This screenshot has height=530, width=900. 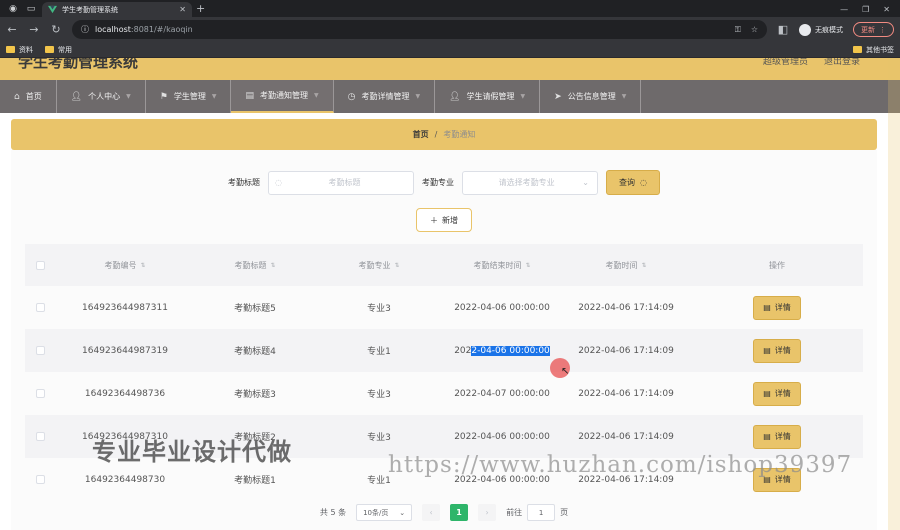 What do you see at coordinates (402, 512) in the screenshot?
I see `chevron-down-icon: ⌄` at bounding box center [402, 512].